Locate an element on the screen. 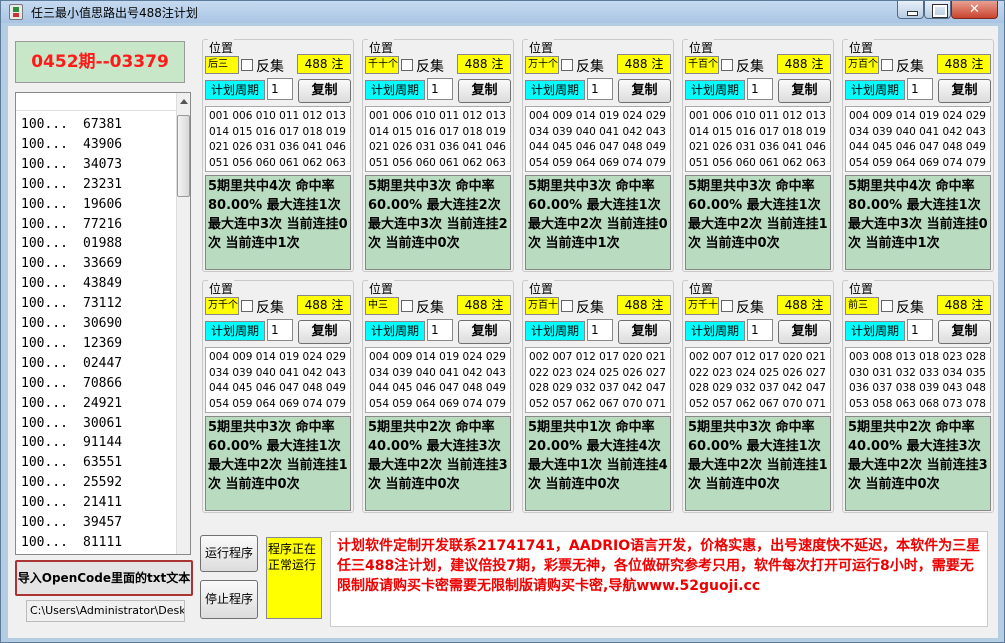 The width and height of the screenshot is (1005, 643). position-field: 万千十 is located at coordinates (702, 306).